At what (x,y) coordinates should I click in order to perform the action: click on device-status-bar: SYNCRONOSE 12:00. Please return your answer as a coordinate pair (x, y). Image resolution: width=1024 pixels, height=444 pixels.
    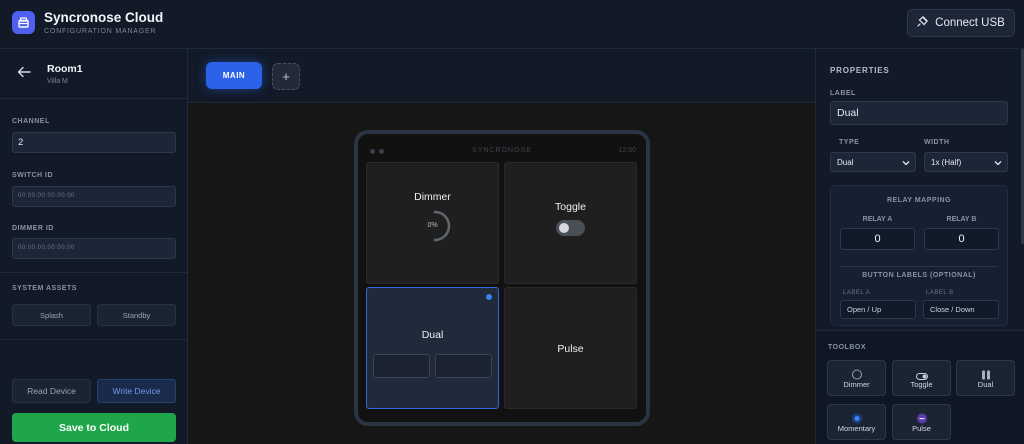
    Looking at the image, I should click on (502, 146).